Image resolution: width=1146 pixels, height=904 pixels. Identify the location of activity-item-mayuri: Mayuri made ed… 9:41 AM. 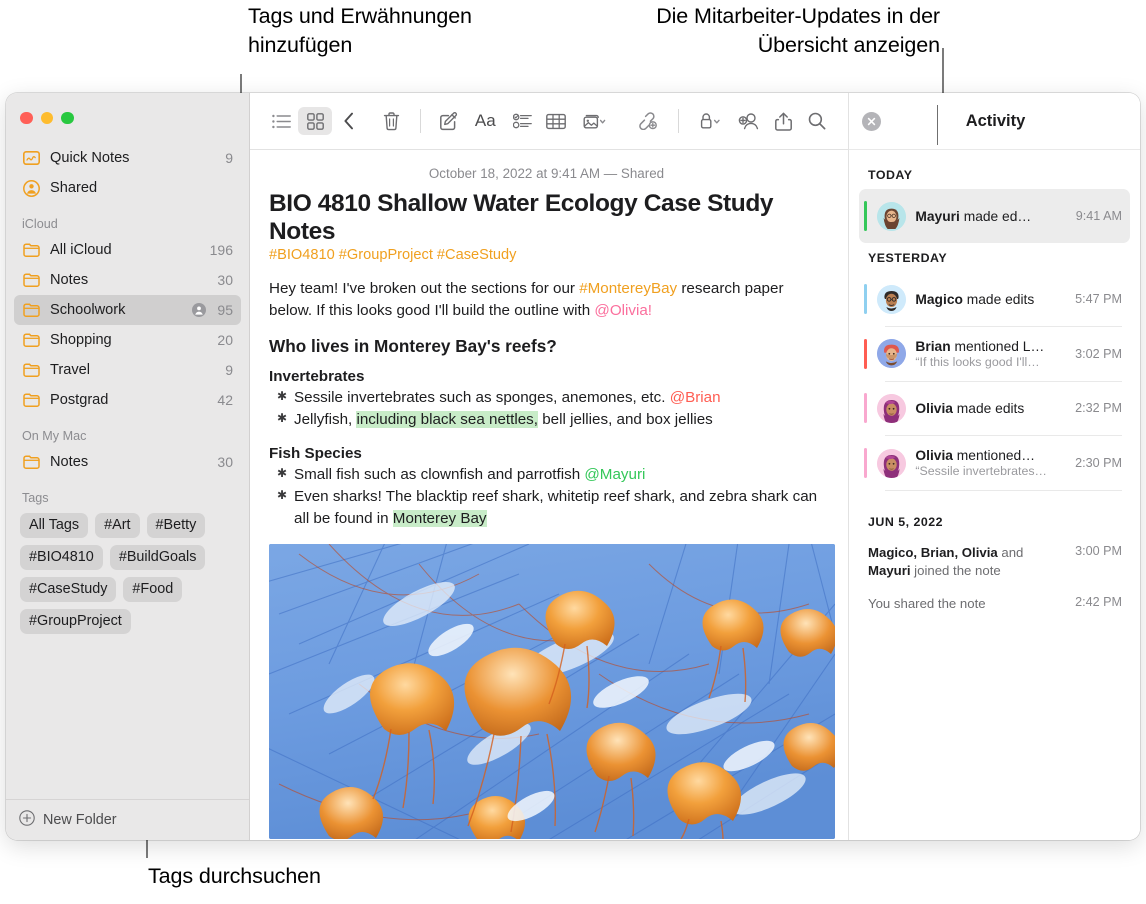
(994, 216).